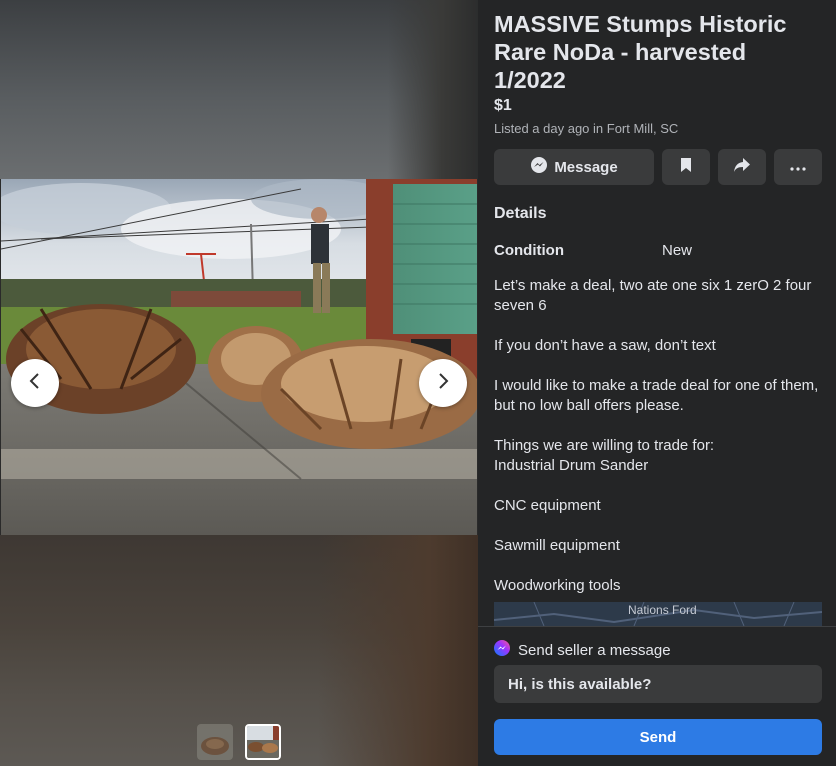  I want to click on description-line: Woodworking tools, so click(557, 585).